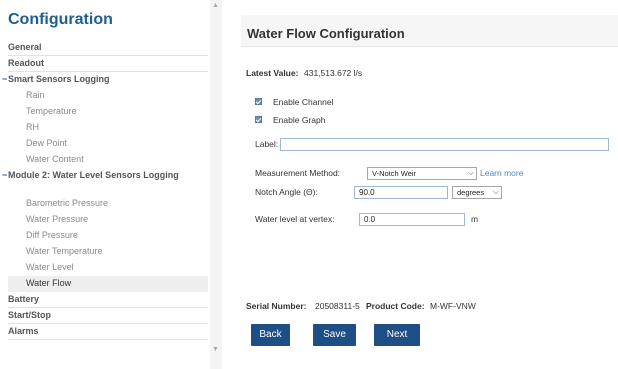 The width and height of the screenshot is (618, 369). Describe the element at coordinates (108, 332) in the screenshot. I see `sidebar-item-alarms: Alarms` at that location.